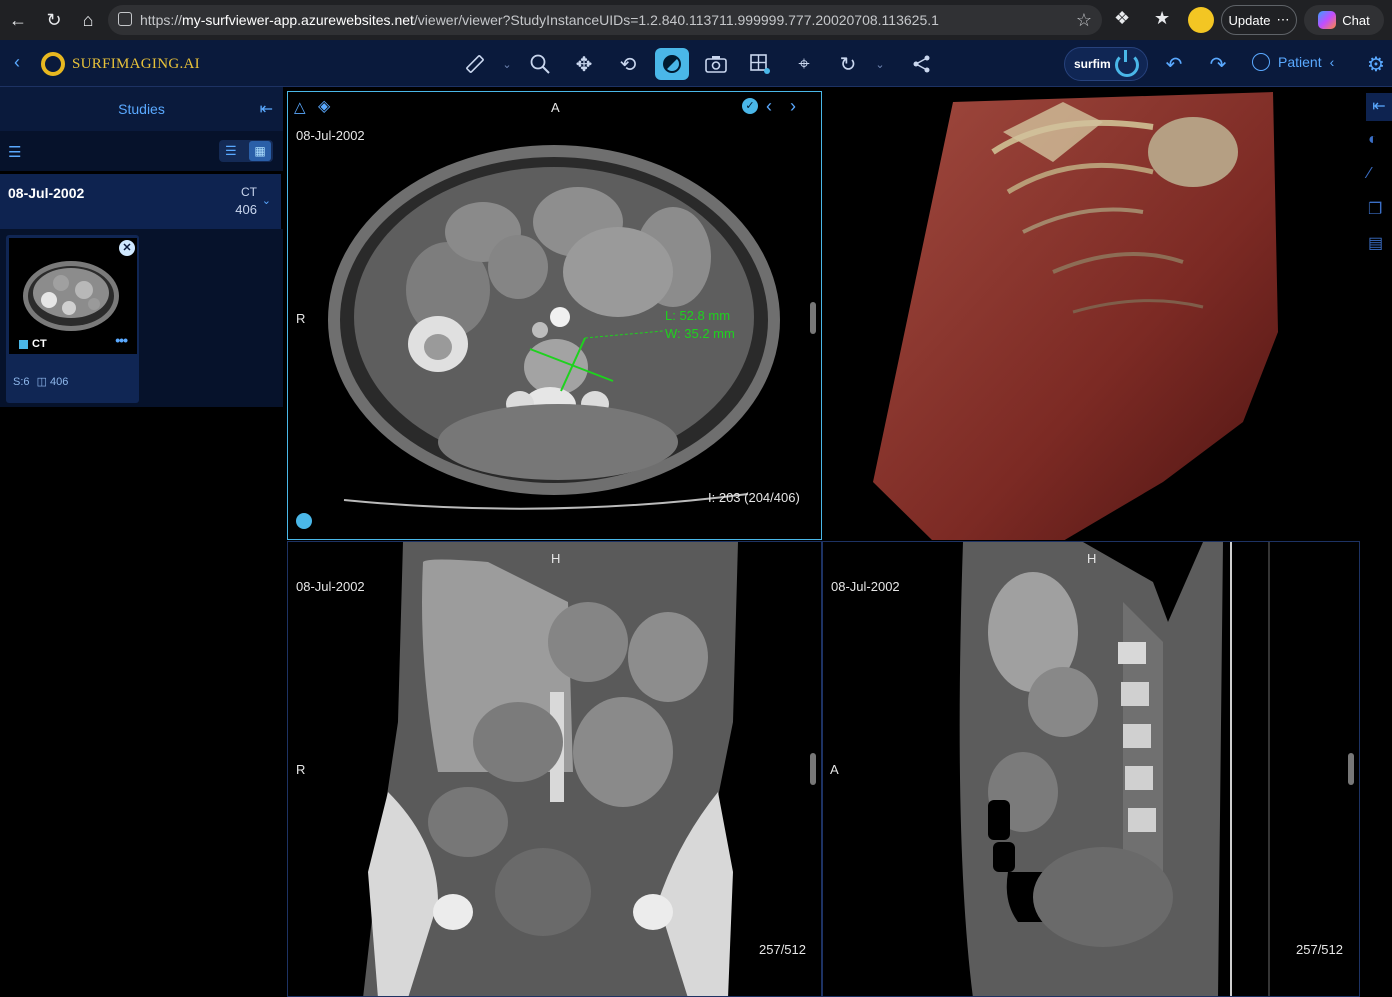  What do you see at coordinates (1378, 542) in the screenshot?
I see `right-tool-rail: ⇤ ◐ ∕ ❐ ▤` at bounding box center [1378, 542].